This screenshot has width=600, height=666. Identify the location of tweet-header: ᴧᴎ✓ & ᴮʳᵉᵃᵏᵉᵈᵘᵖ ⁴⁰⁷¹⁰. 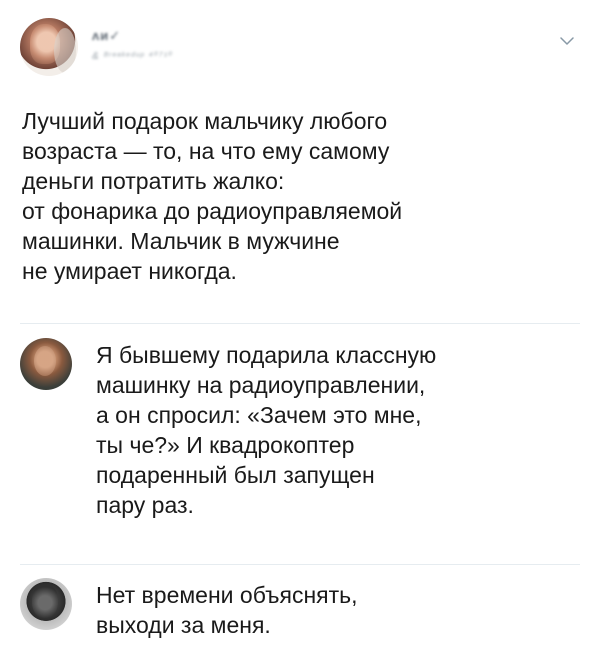
(300, 48).